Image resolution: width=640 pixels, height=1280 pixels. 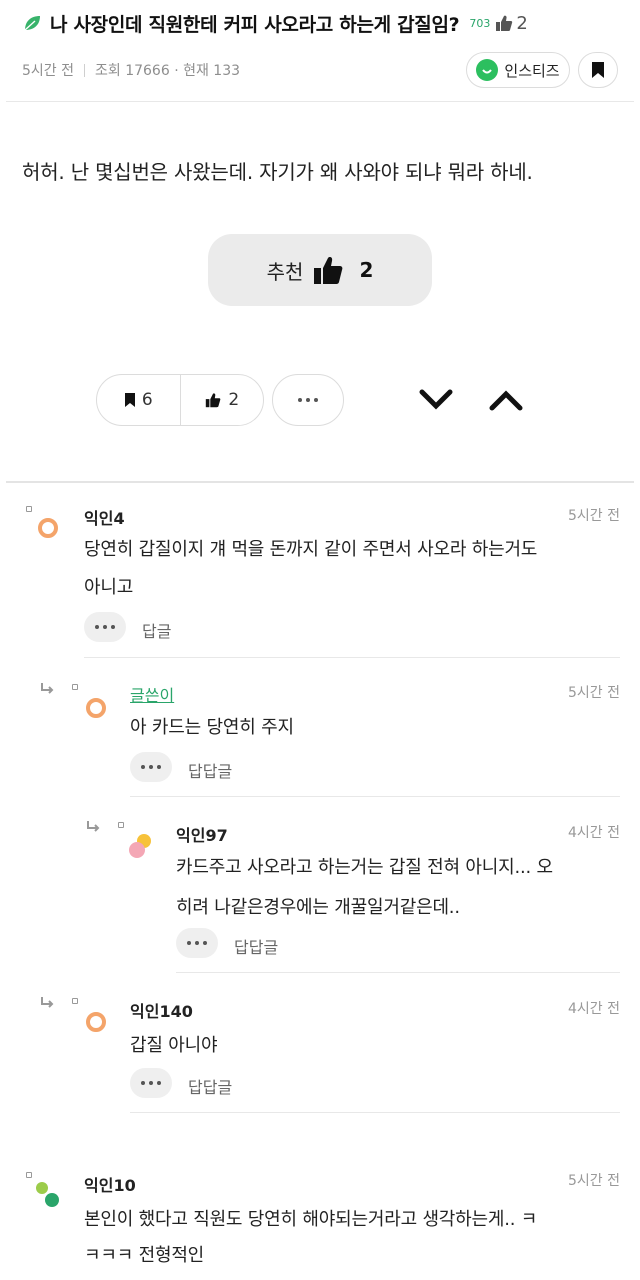 I want to click on post-views: 조회 17666 · 현재 133, so click(x=168, y=71).